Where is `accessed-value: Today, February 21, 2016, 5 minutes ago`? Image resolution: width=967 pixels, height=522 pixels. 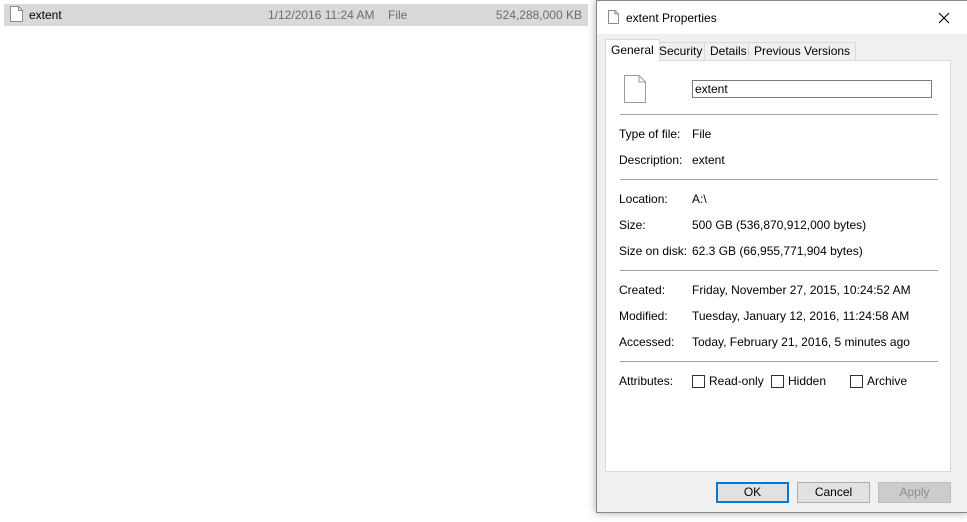
accessed-value: Today, February 21, 2016, 5 minutes ago is located at coordinates (801, 342).